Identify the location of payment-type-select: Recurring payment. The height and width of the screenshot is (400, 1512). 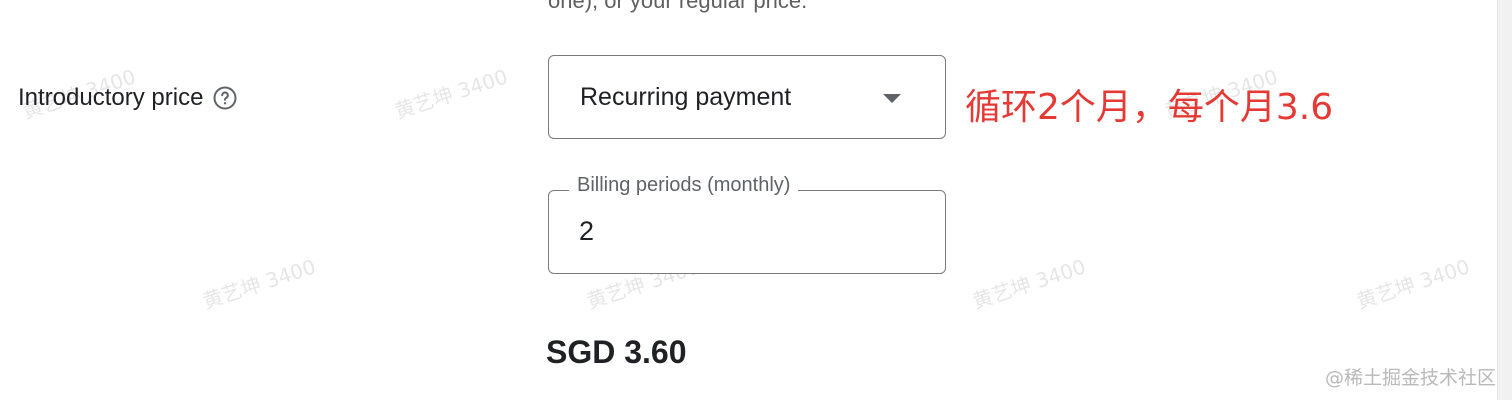
(747, 97).